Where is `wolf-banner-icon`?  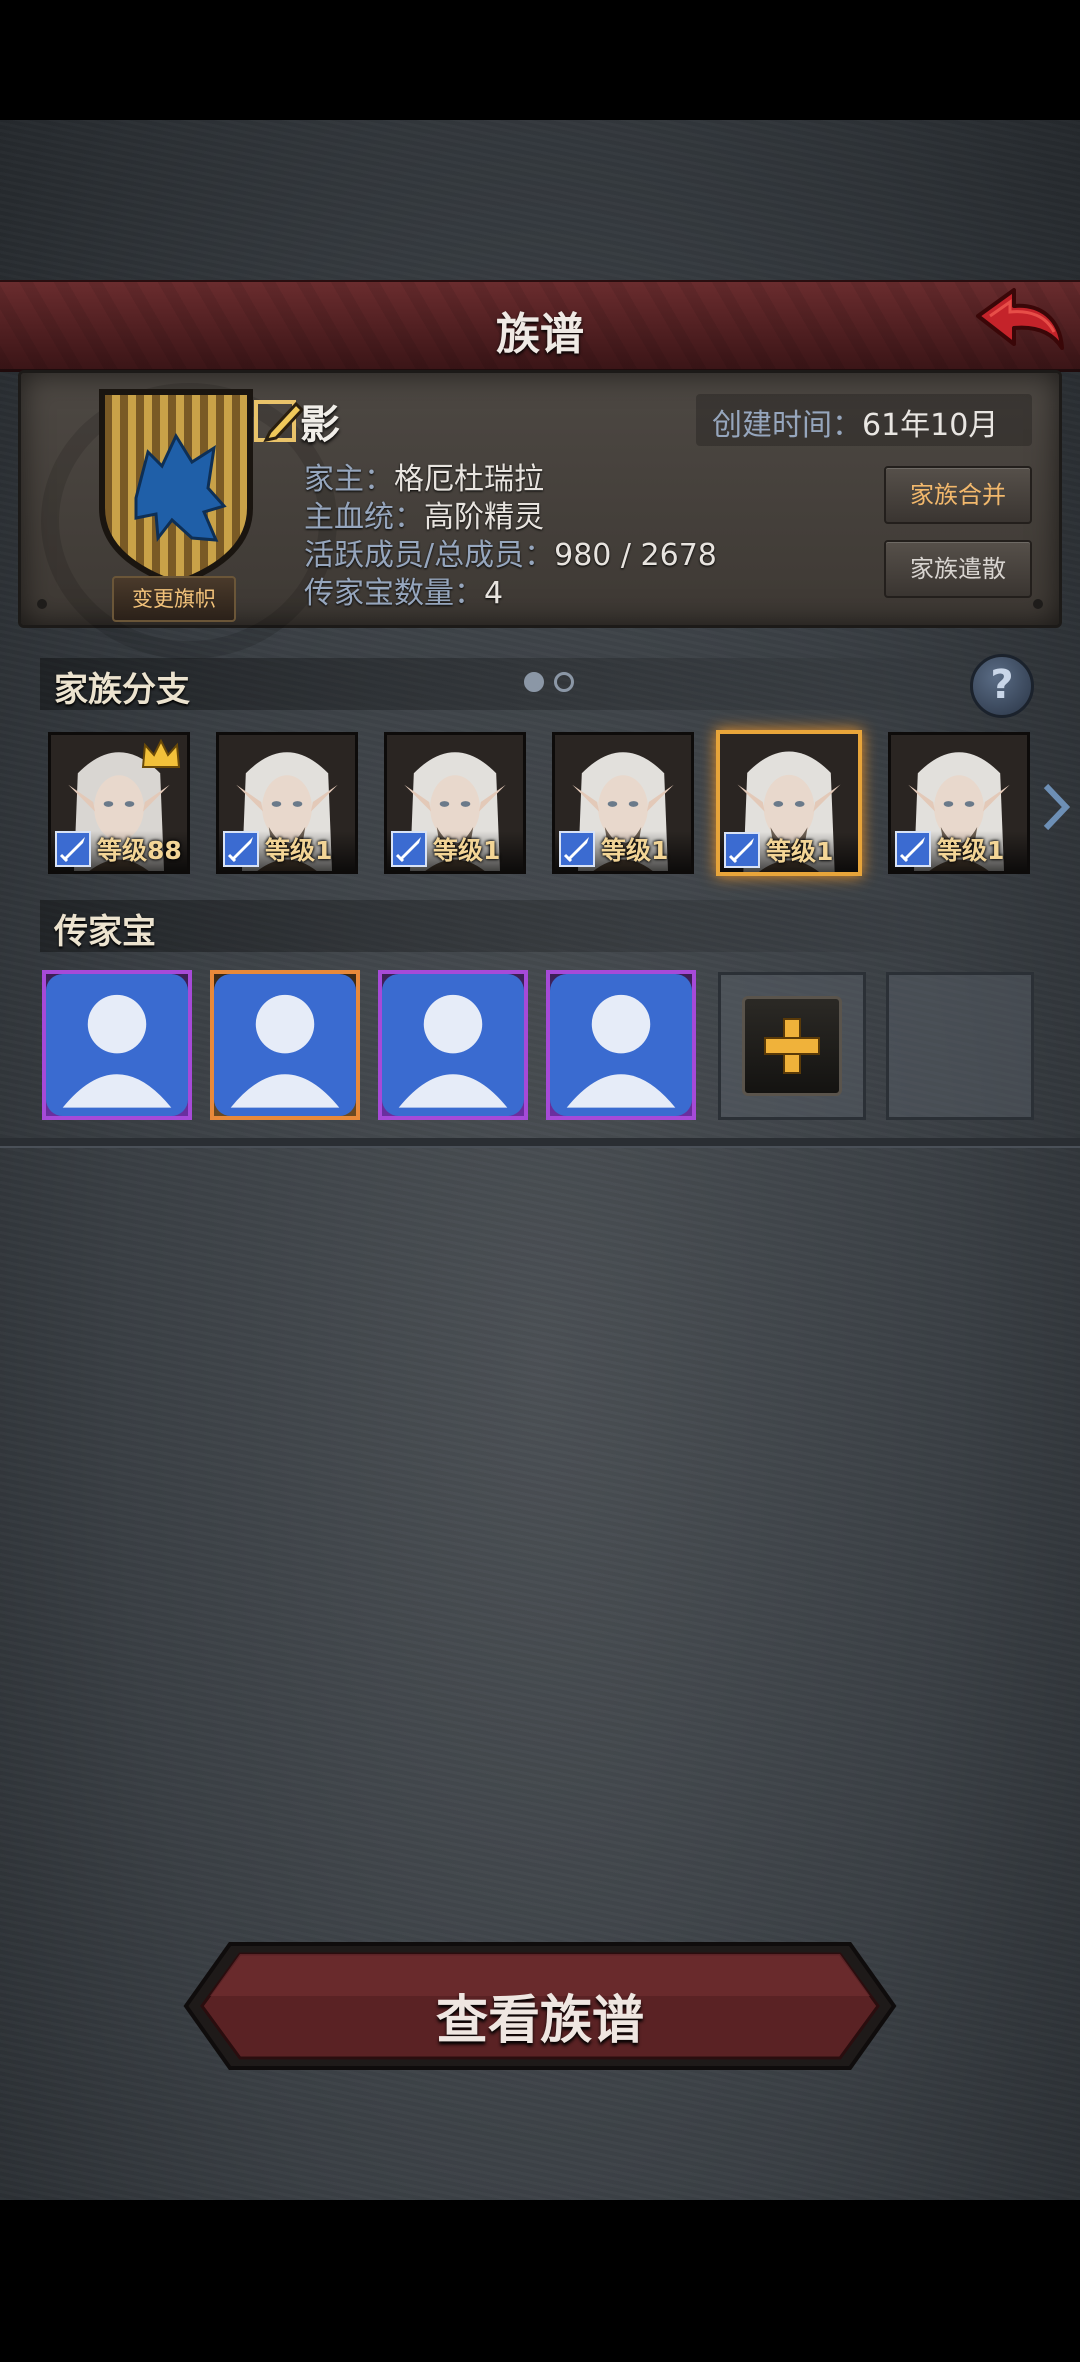 wolf-banner-icon is located at coordinates (176, 488).